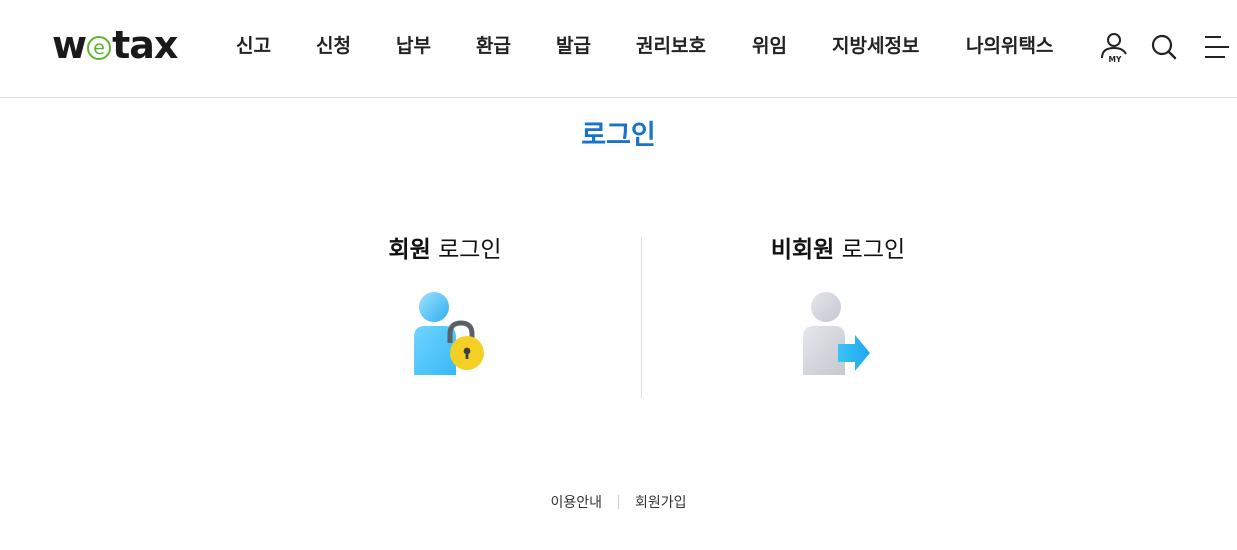 The height and width of the screenshot is (550, 1237). What do you see at coordinates (618, 135) in the screenshot?
I see `page-title: 로그인` at bounding box center [618, 135].